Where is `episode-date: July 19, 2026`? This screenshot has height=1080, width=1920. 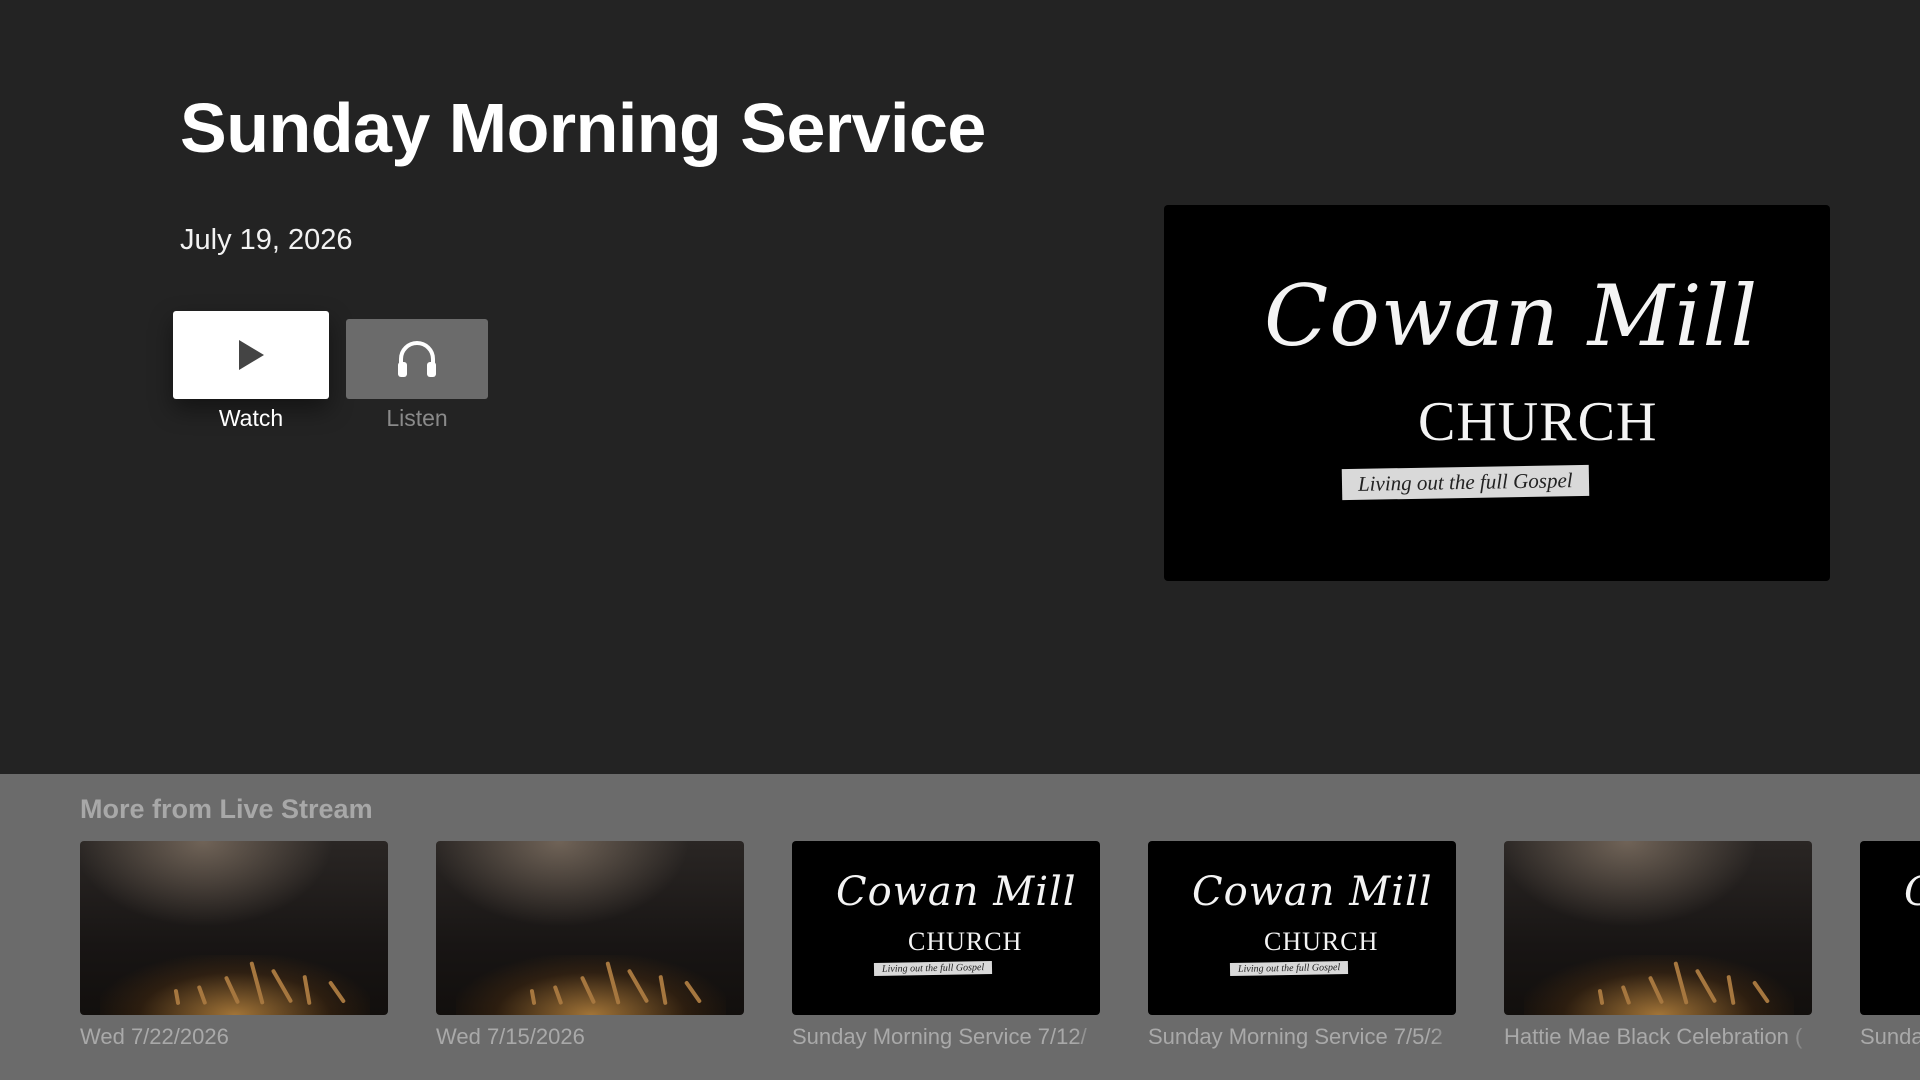
episode-date: July 19, 2026 is located at coordinates (266, 240).